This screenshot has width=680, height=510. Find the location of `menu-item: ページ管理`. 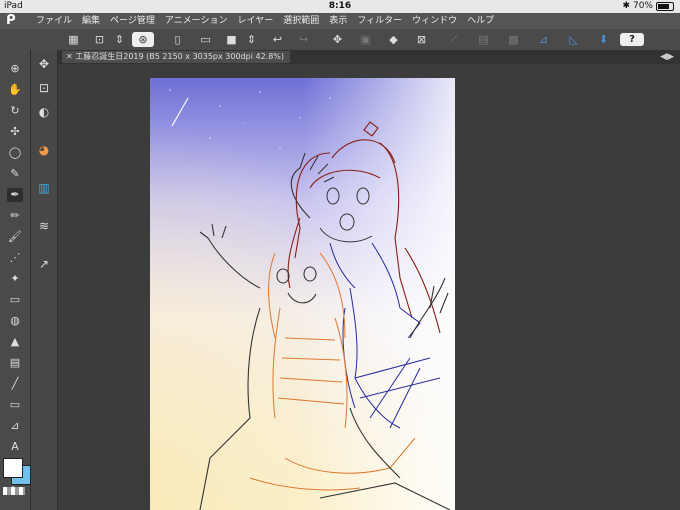

menu-item: ページ管理 is located at coordinates (132, 21).